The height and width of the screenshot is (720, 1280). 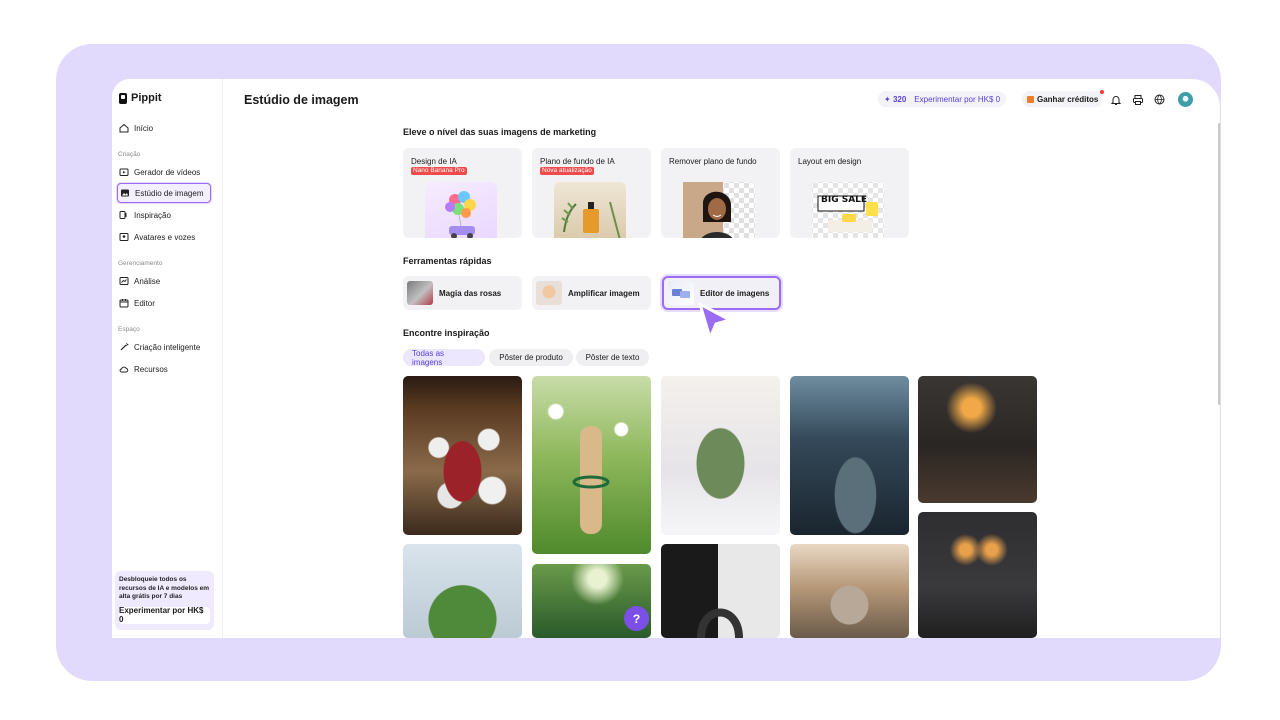 What do you see at coordinates (735, 293) in the screenshot?
I see `tool-label: Editor de imagens` at bounding box center [735, 293].